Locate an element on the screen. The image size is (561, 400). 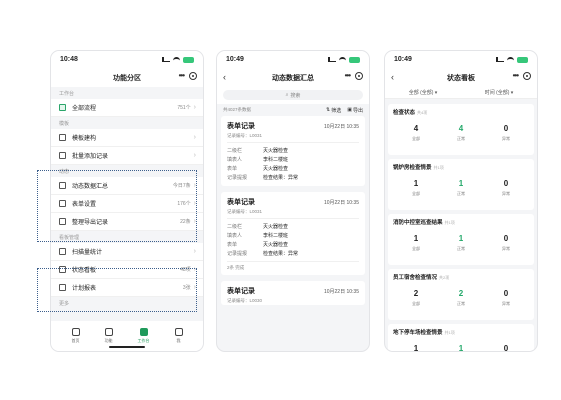
row-label: 批量添加记录 is located at coordinates (90, 157).